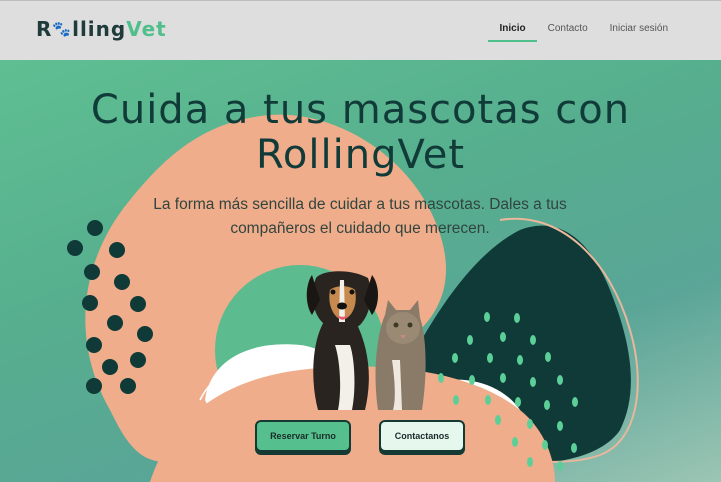  I want to click on nav-links: Inicio Contacto Iniciar sesión, so click(583, 32).